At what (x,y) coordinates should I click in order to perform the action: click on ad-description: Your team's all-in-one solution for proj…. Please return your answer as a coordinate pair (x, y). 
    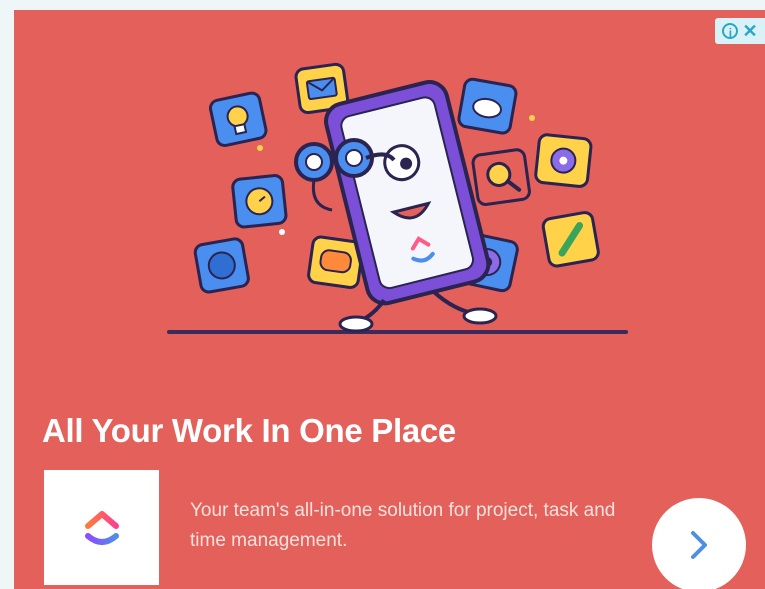
    Looking at the image, I should click on (403, 525).